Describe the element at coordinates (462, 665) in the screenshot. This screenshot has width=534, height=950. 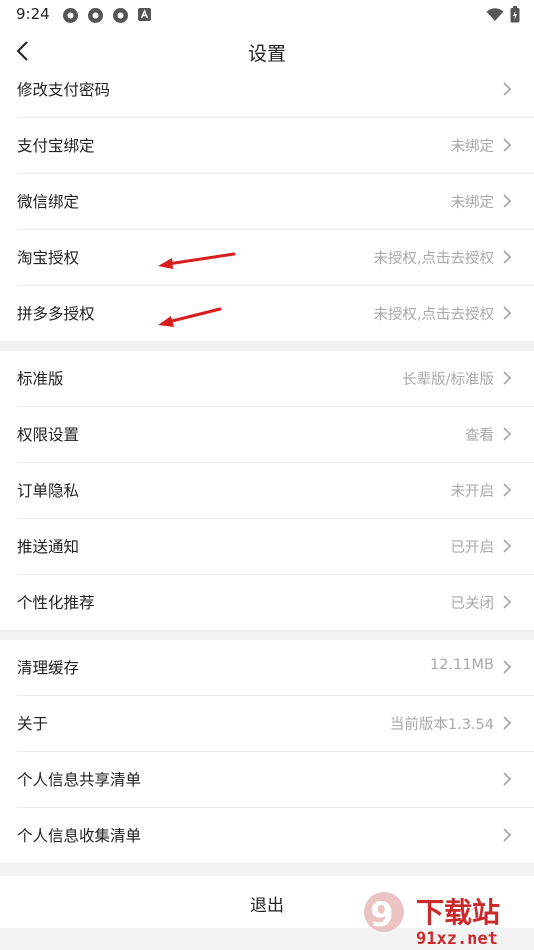
I see `row-value: 12.11MB` at that location.